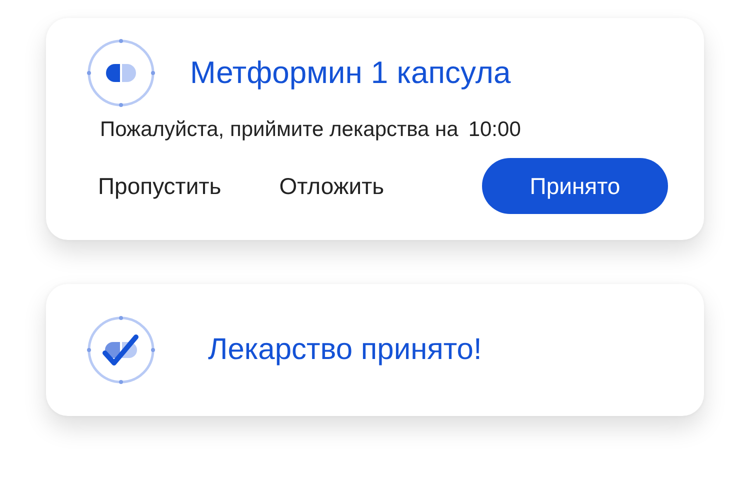  What do you see at coordinates (279, 130) in the screenshot?
I see `reminder-message: Пожалуйста, приймите лекарства на` at bounding box center [279, 130].